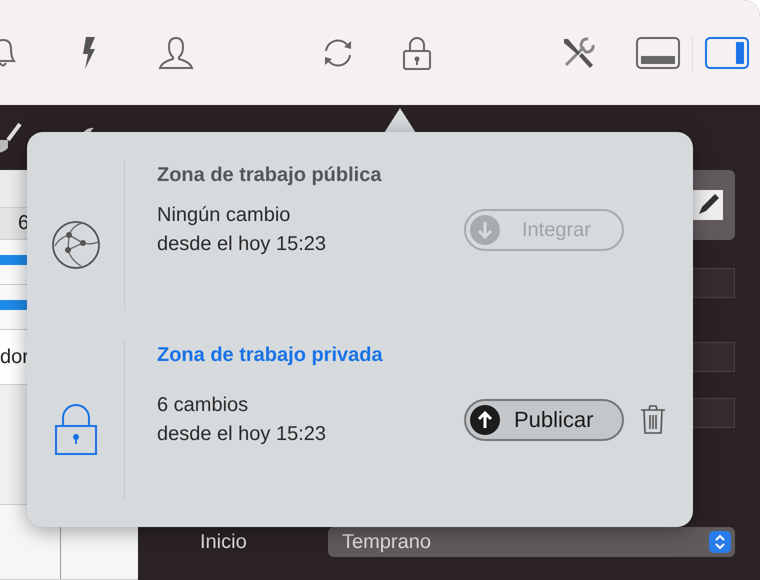  I want to click on bottom-panel-toggle, so click(658, 52).